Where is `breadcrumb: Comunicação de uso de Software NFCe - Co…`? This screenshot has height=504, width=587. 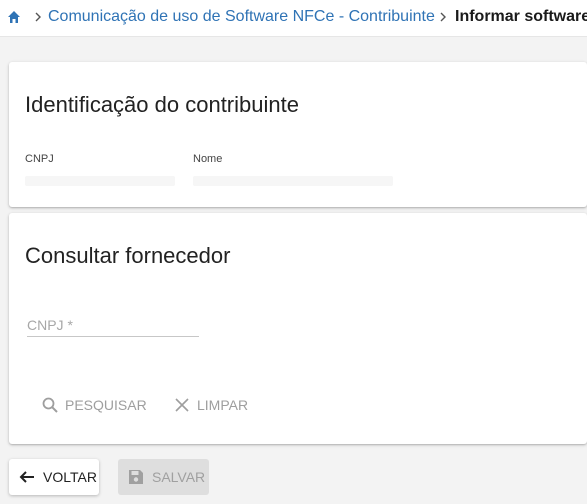
breadcrumb: Comunicação de uso de Software NFCe - Co… is located at coordinates (293, 18).